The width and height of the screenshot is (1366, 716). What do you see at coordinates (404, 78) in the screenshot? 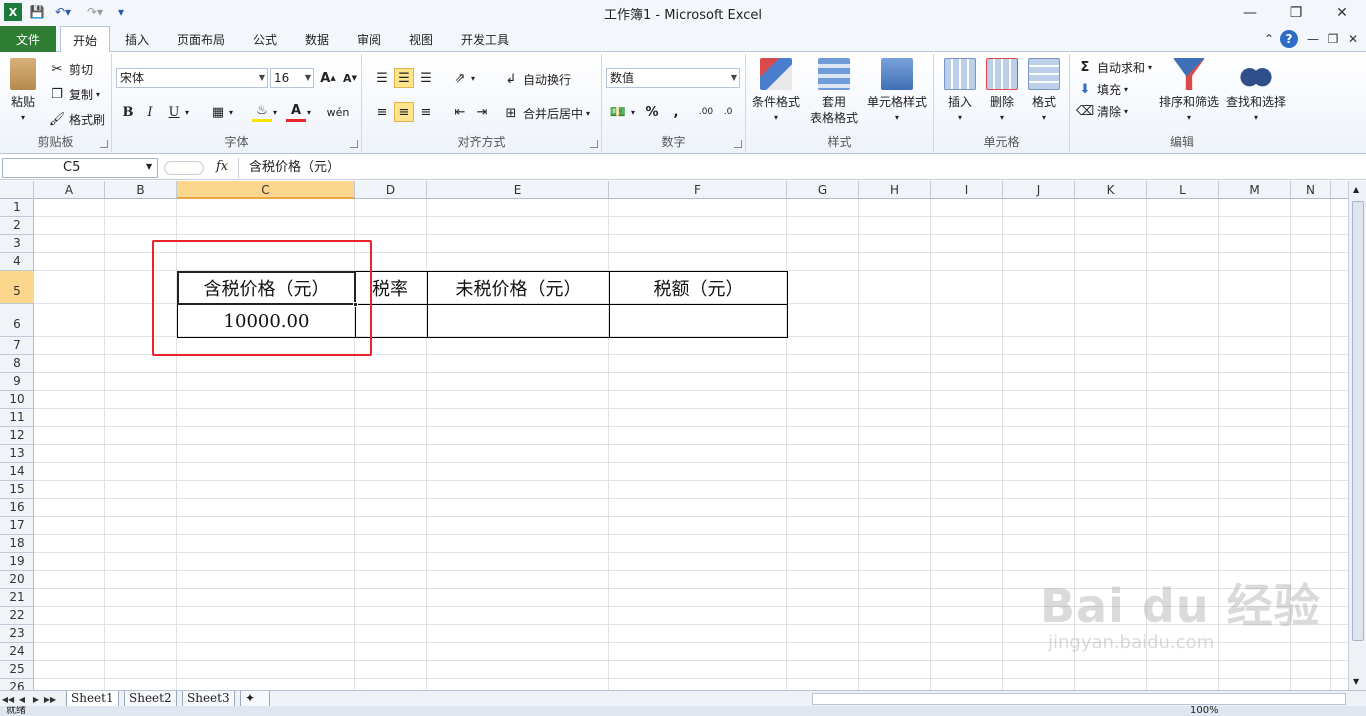
I see `align-middle-icon: ☰` at bounding box center [404, 78].